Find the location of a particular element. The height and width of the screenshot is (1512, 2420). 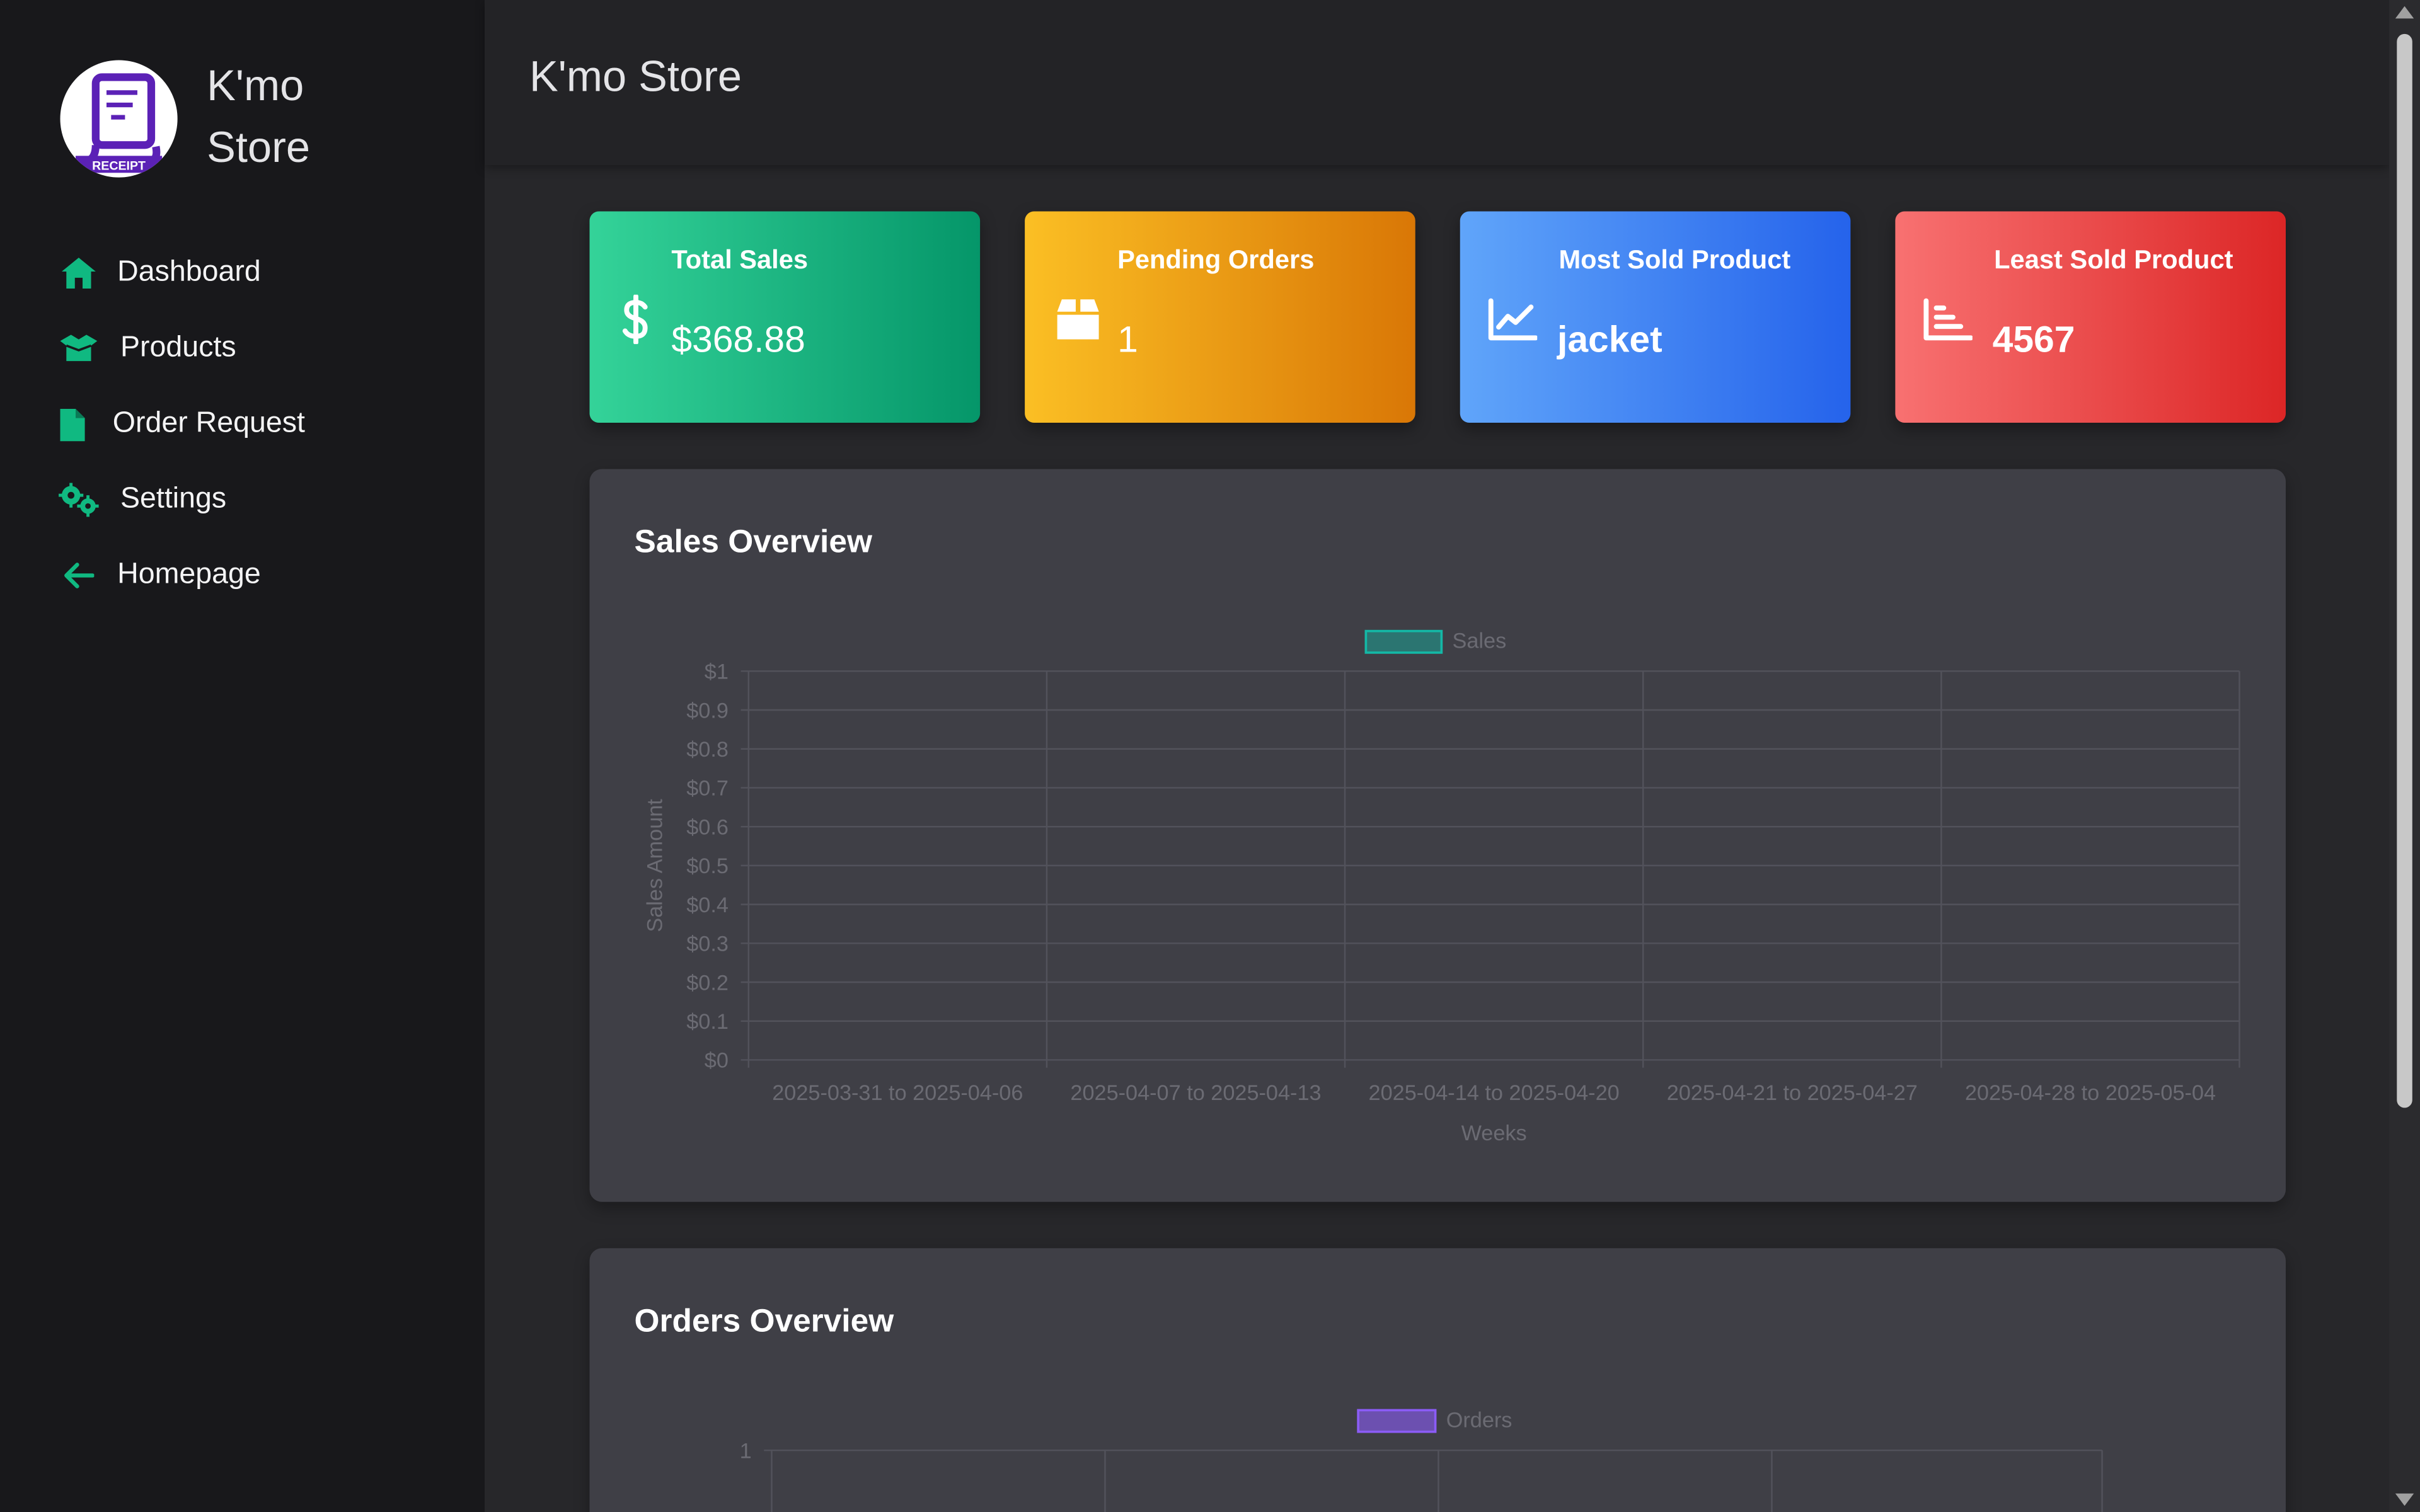

sidebar-item-order-request: Order Request is located at coordinates (182, 424).